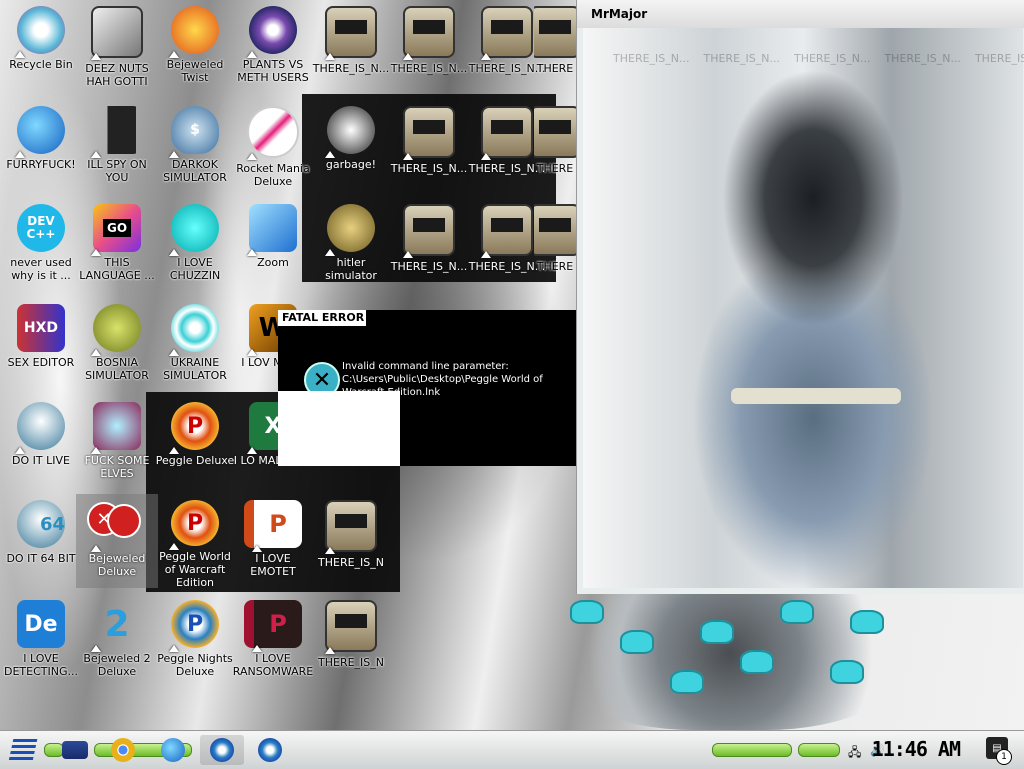 The width and height of the screenshot is (1024, 769). Describe the element at coordinates (41, 164) in the screenshot. I see `icon-label: FURRYFUCK!` at that location.